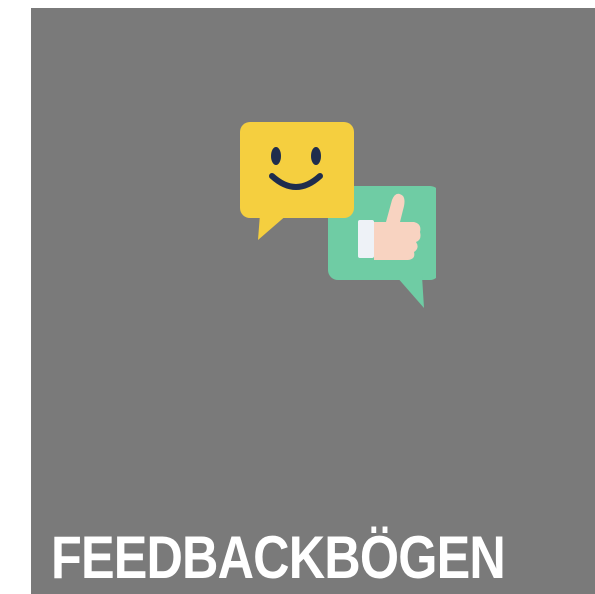  What do you see at coordinates (278, 557) in the screenshot?
I see `tile-title: FEEDBACKBÖGEN` at bounding box center [278, 557].